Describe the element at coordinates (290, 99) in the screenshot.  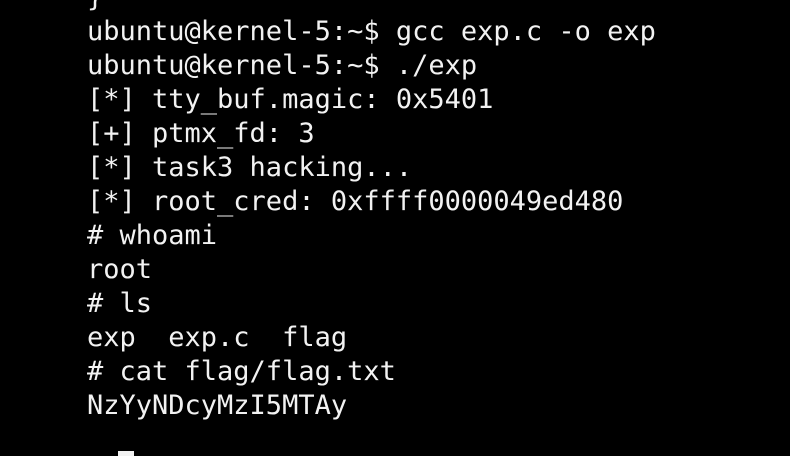
I see `terminal-output-line: [*] tty_buf.magic: 0x5401` at that location.